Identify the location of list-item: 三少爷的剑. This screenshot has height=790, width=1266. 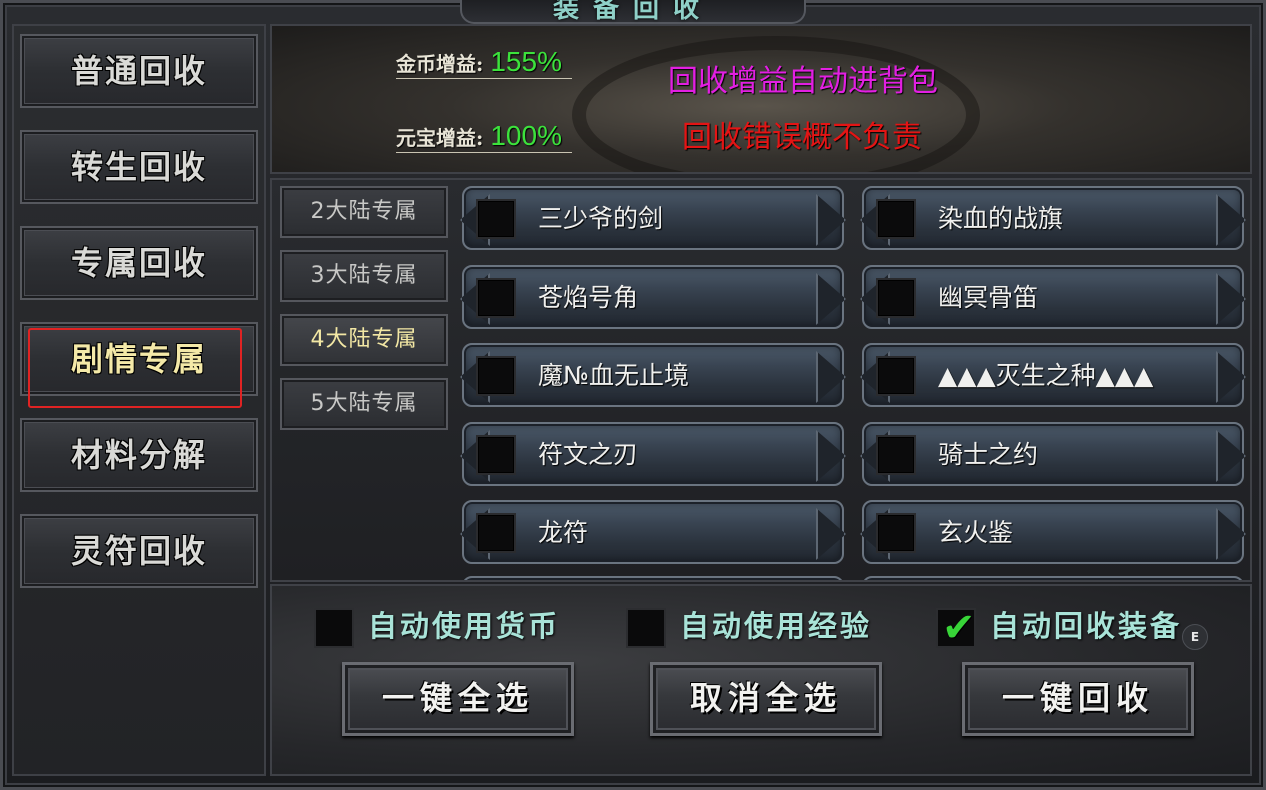
(653, 218).